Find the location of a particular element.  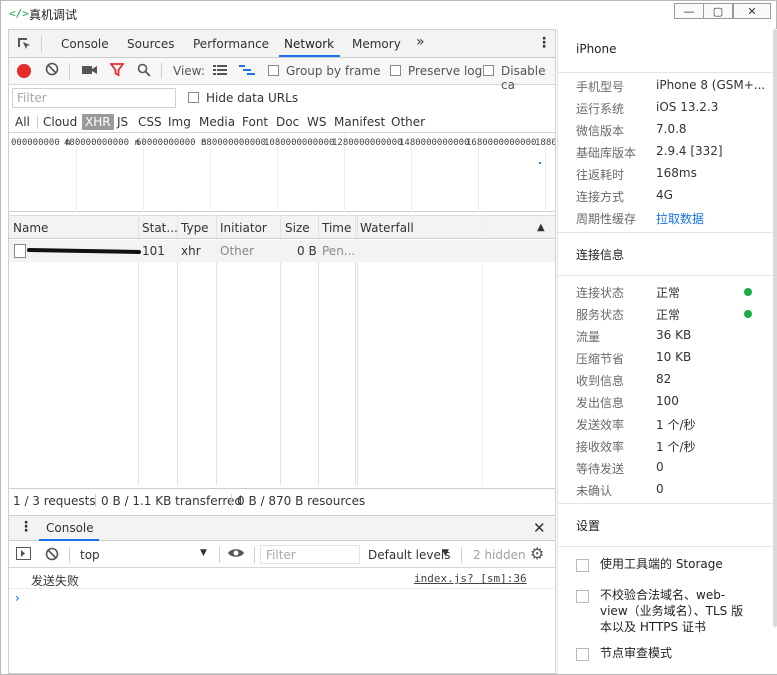

chevron-down-icon: ▼ is located at coordinates (203, 553).